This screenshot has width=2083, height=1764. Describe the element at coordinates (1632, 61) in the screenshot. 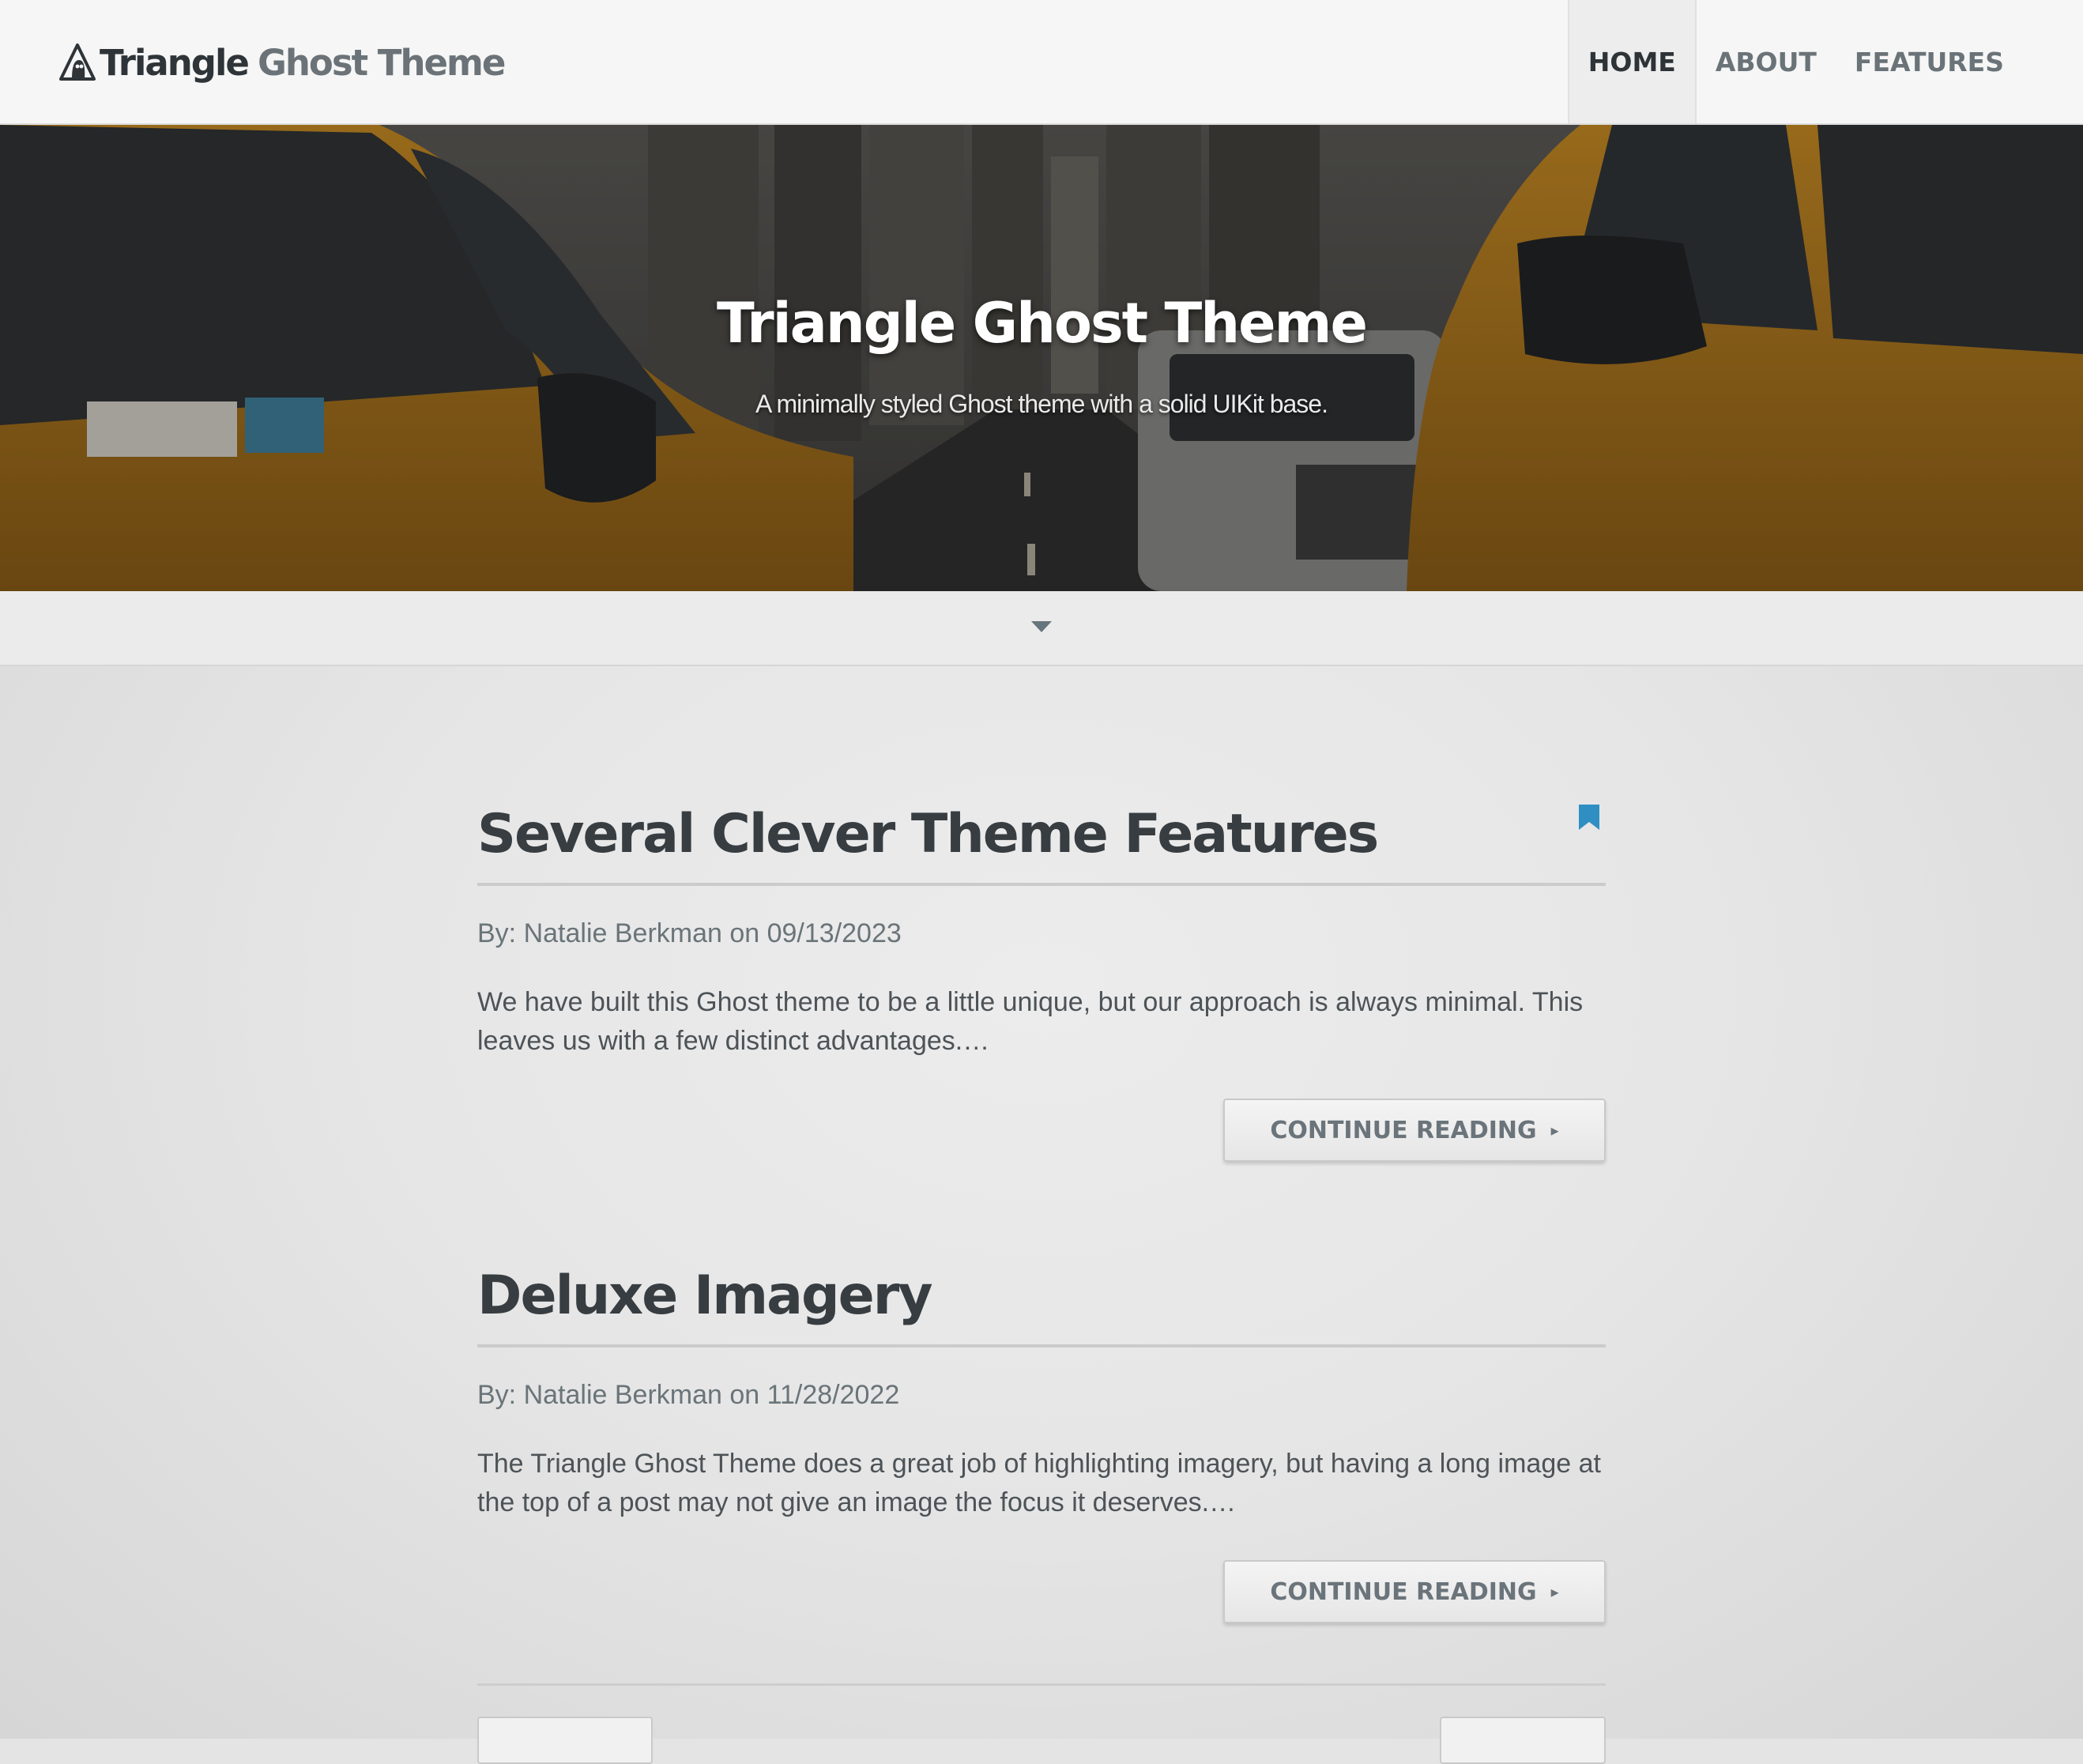

I see `nav-home: HOME` at that location.